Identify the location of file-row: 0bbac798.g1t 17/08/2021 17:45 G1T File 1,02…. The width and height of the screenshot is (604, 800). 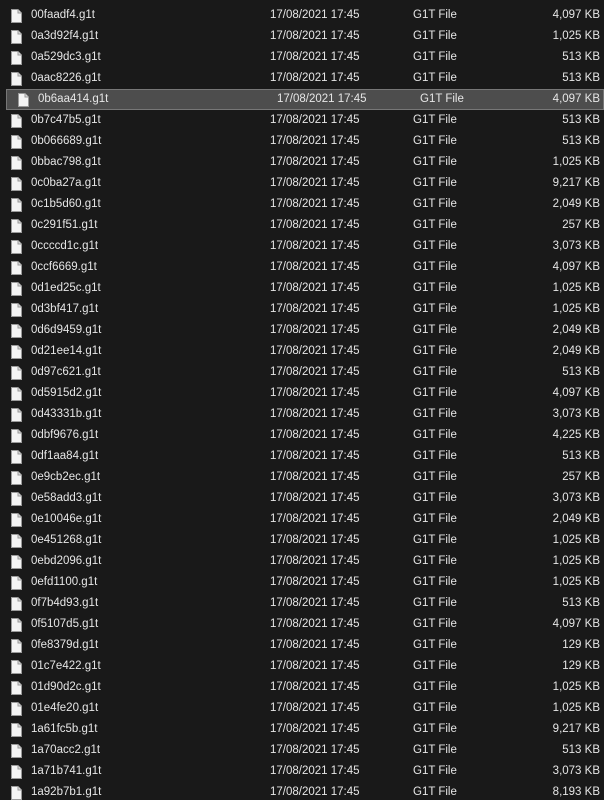
(302, 162).